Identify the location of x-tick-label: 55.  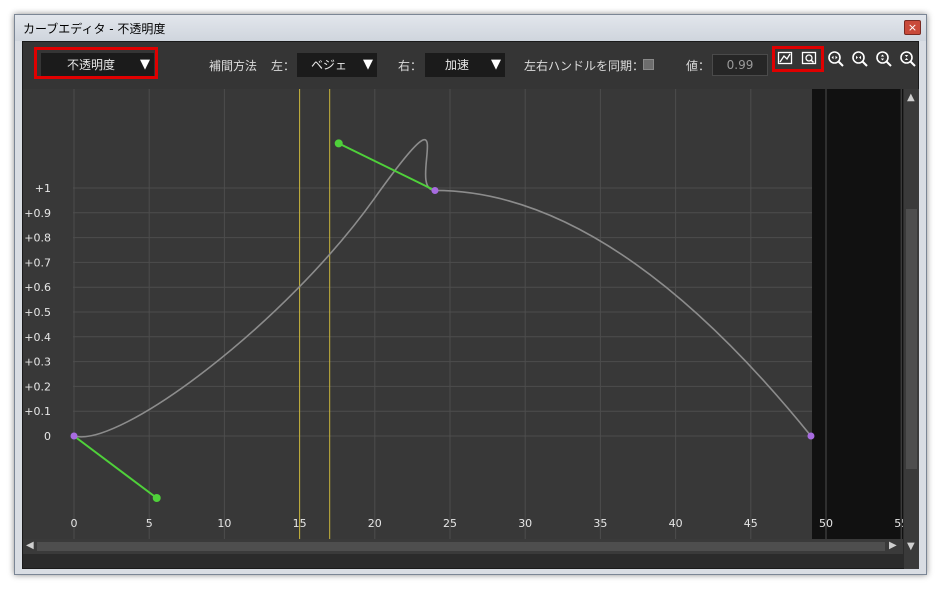
(898, 523).